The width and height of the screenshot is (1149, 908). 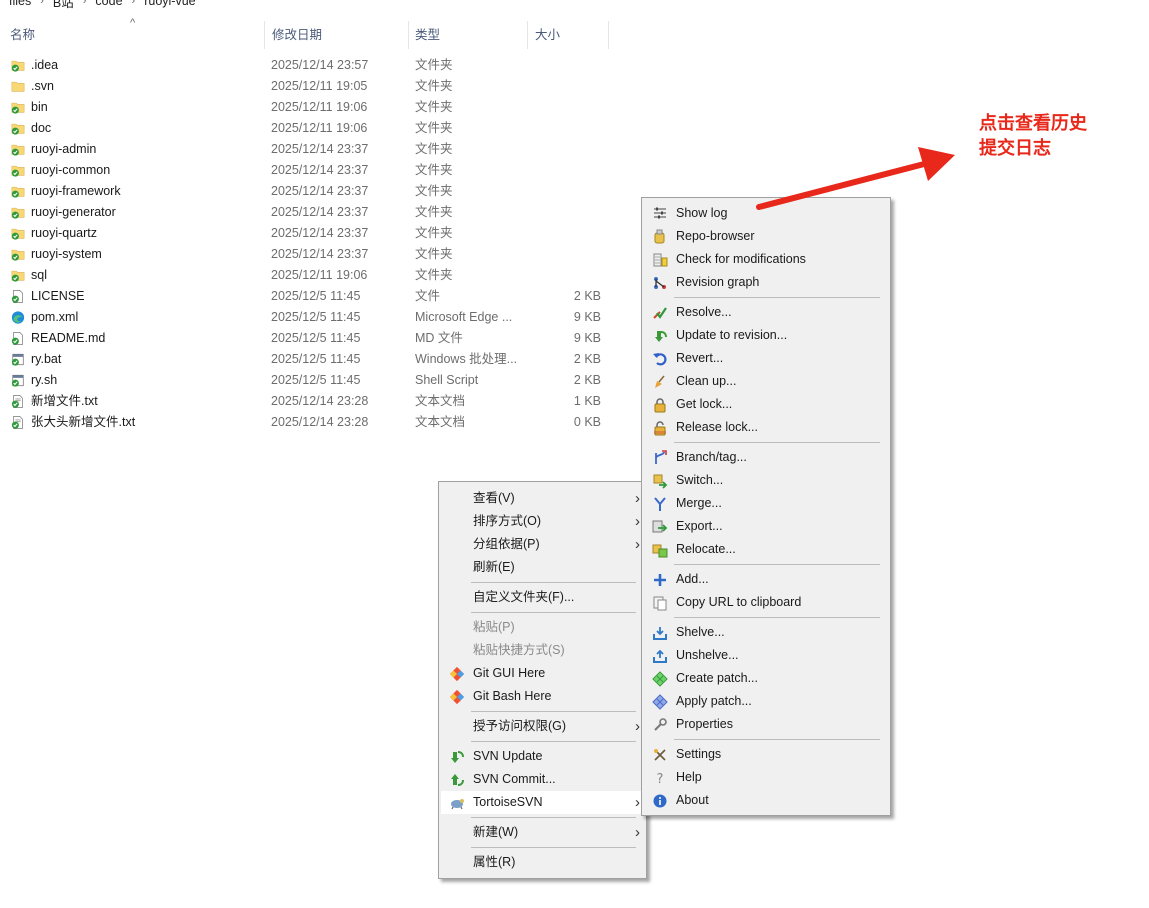 What do you see at coordinates (320, 128) in the screenshot?
I see `file-row: doc 2025/12/11 19:06 文件夹` at bounding box center [320, 128].